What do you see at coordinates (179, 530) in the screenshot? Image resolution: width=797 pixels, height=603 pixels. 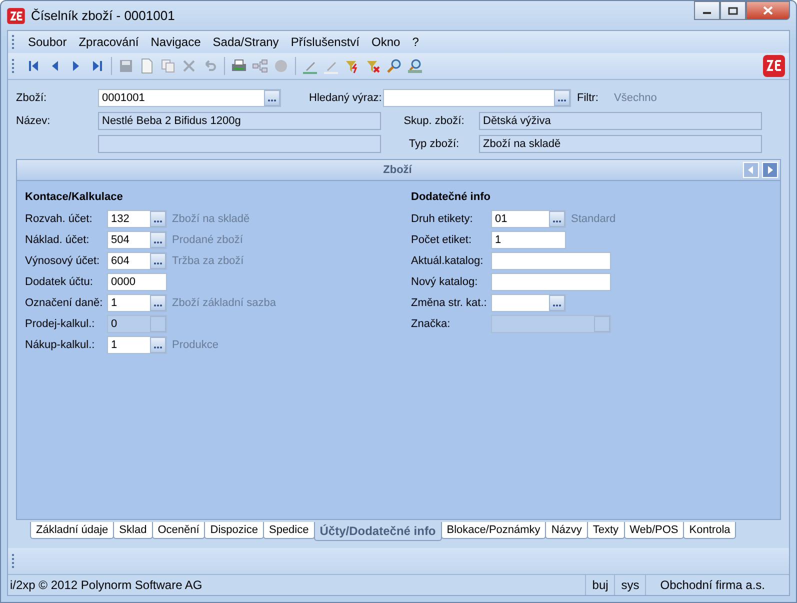 I see `tab: Ocenění` at bounding box center [179, 530].